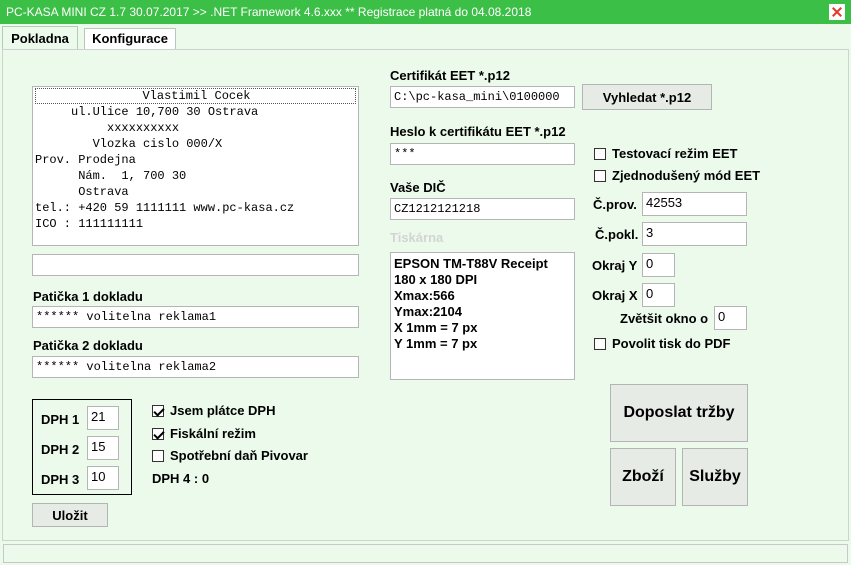 This screenshot has width=851, height=565. Describe the element at coordinates (129, 144) in the screenshot. I see `header-line: Vlozka cislo 000/X` at that location.